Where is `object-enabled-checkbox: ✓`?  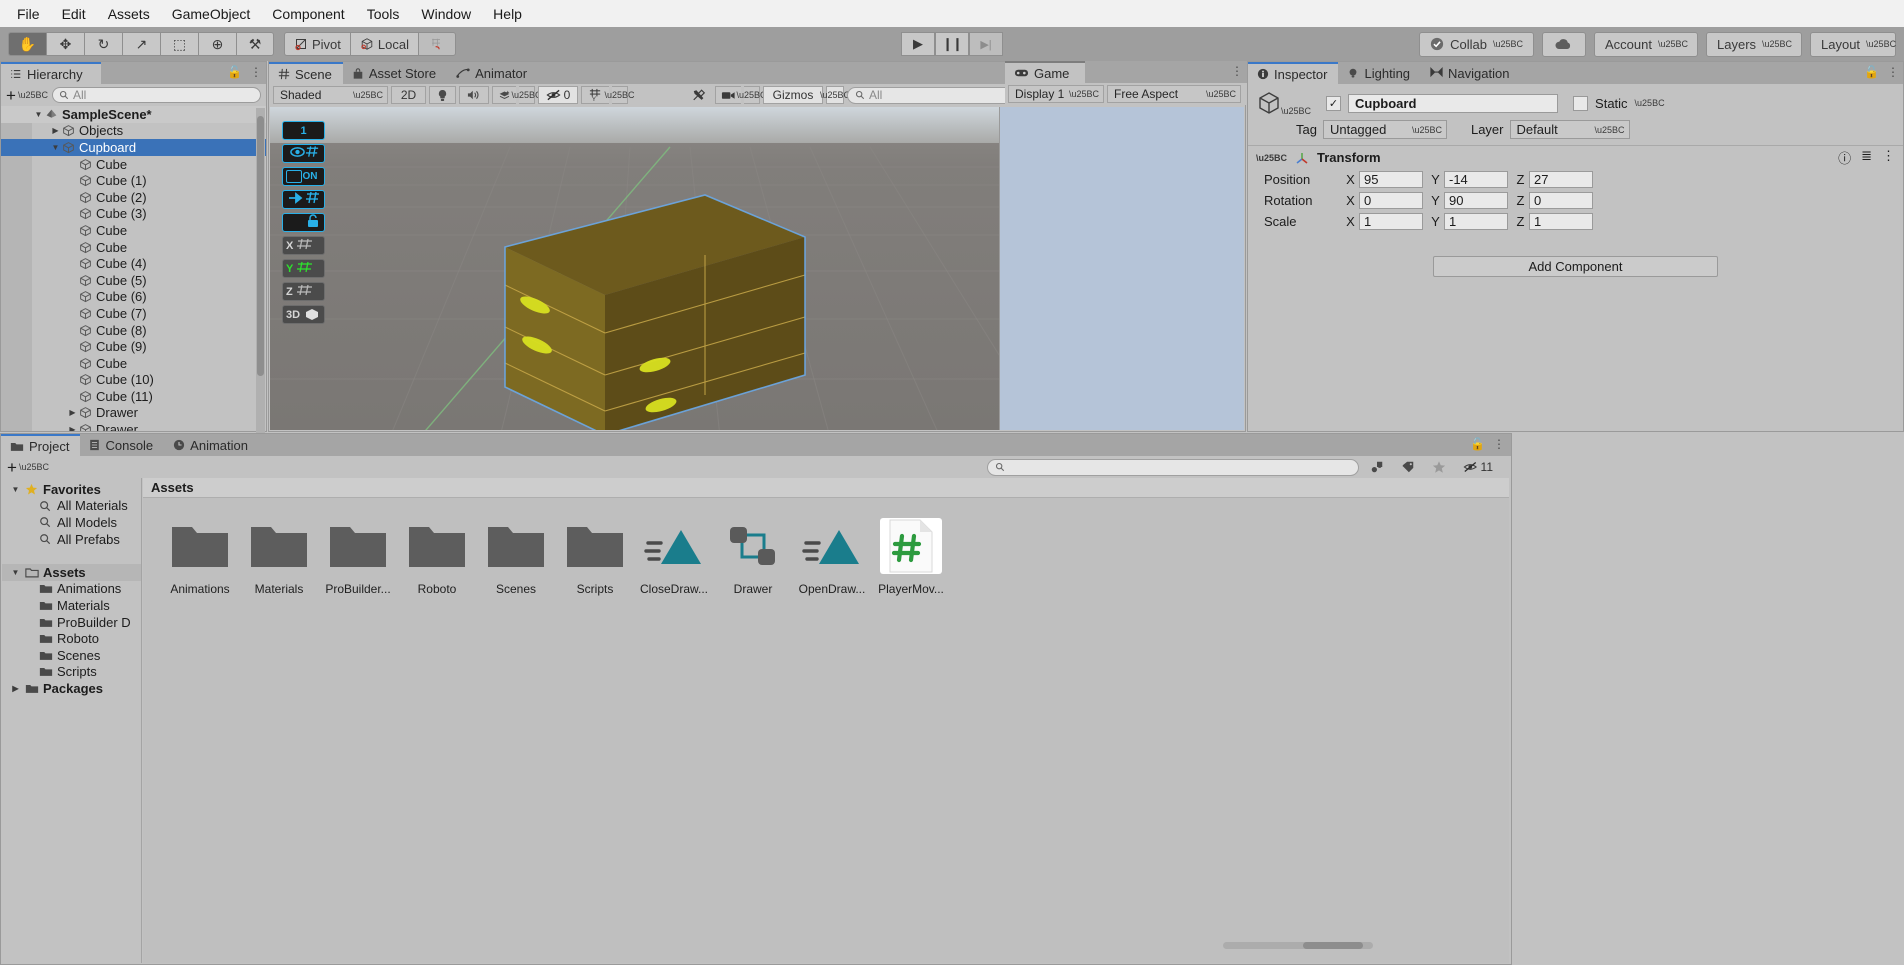
object-enabled-checkbox: ✓ is located at coordinates (1334, 103).